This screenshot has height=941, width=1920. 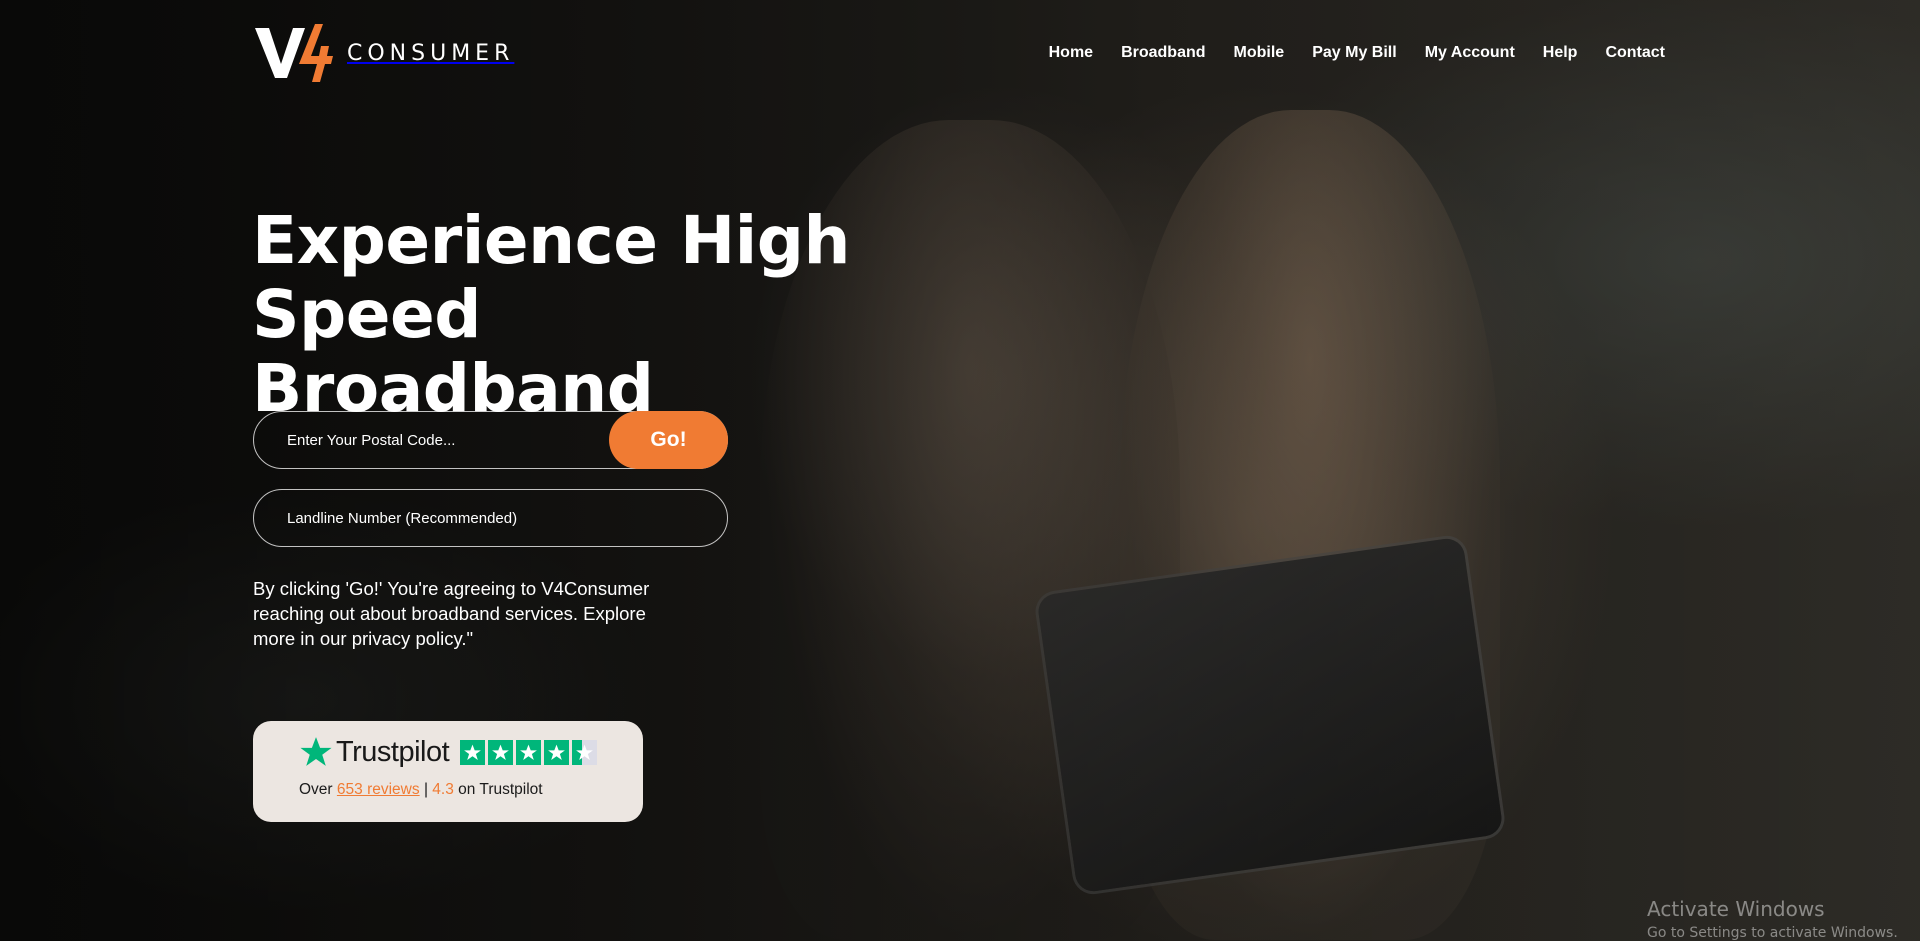 What do you see at coordinates (453, 351) in the screenshot?
I see `hero-title-line-2: Speed Broadband` at bounding box center [453, 351].